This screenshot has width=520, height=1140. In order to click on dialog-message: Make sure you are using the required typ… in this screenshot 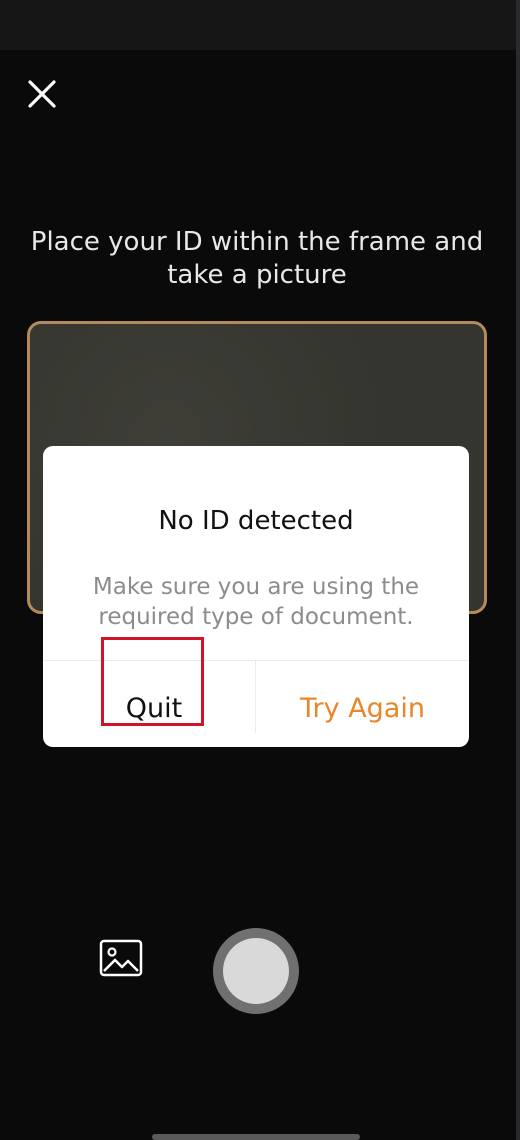, I will do `click(256, 602)`.